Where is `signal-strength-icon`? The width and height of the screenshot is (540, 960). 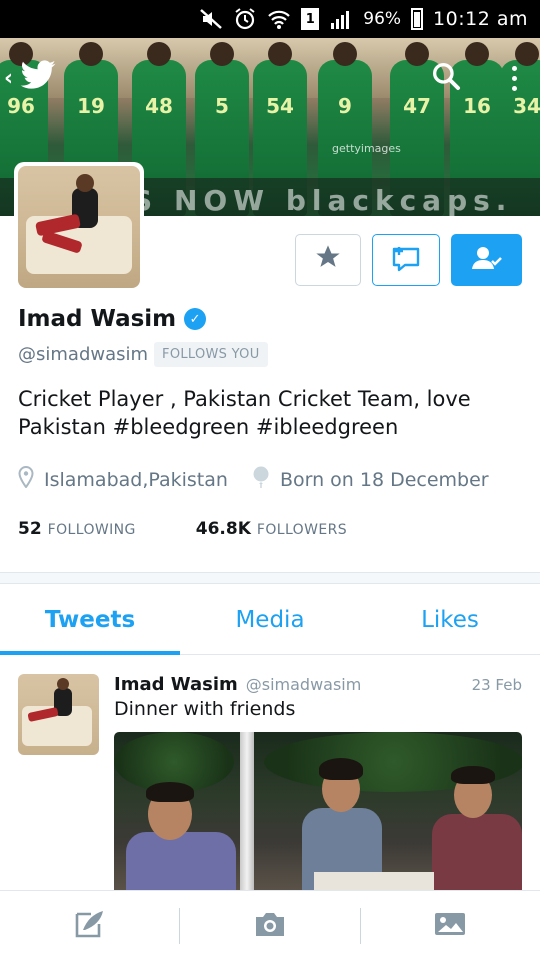
signal-strength-icon is located at coordinates (341, 19).